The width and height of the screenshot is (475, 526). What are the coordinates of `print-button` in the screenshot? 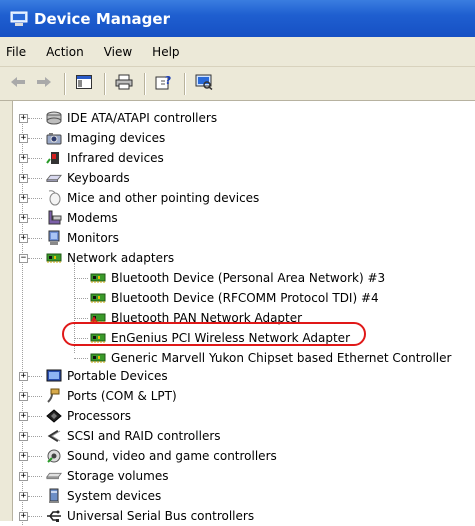 It's located at (124, 84).